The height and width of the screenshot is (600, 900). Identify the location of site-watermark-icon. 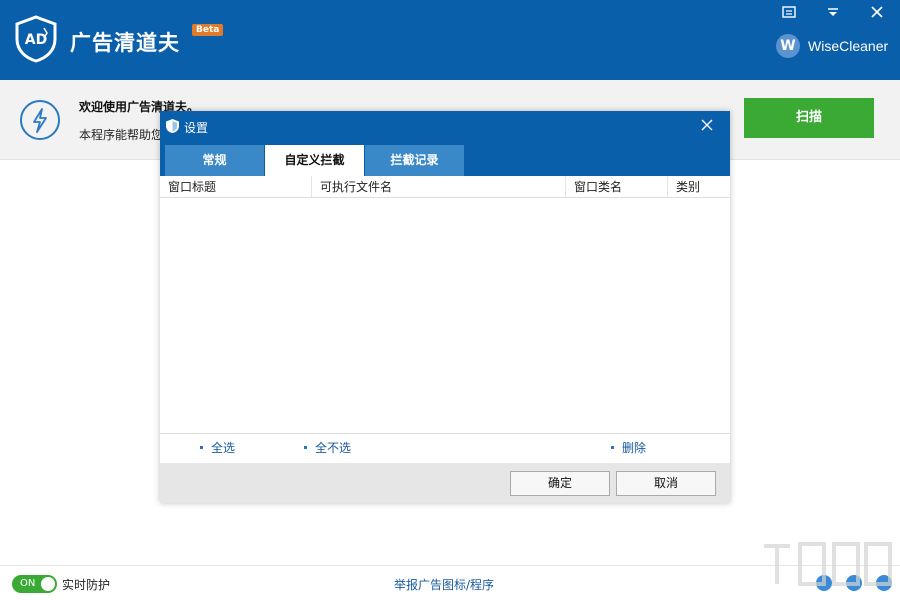
(827, 566).